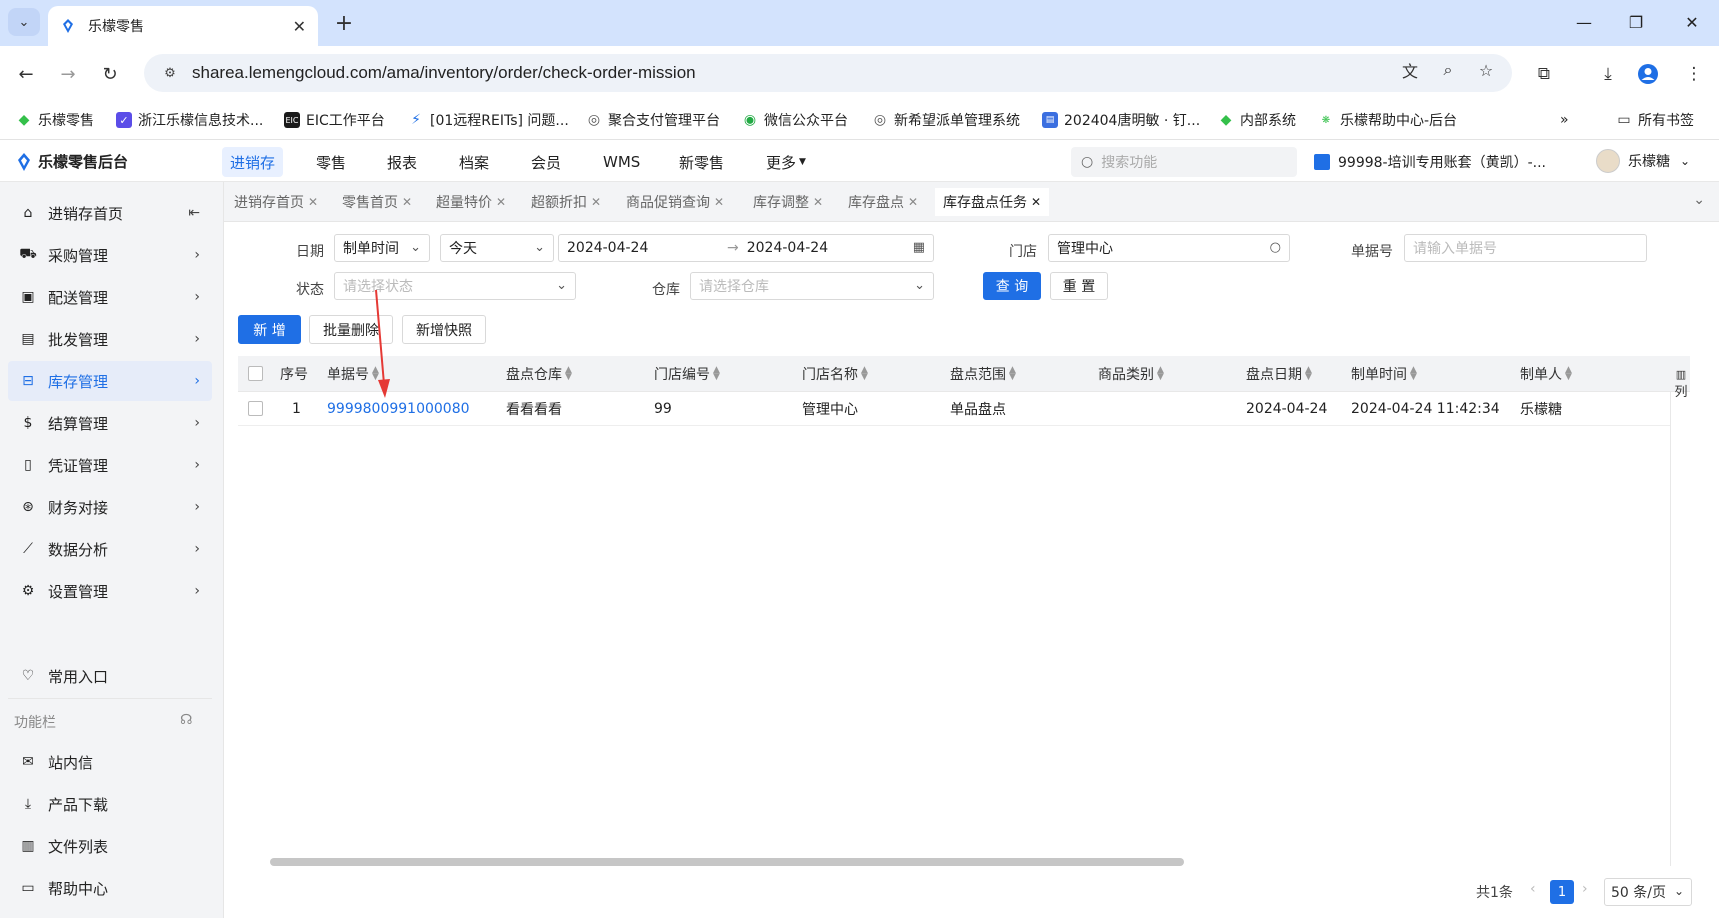 Image resolution: width=1719 pixels, height=918 pixels. What do you see at coordinates (331, 162) in the screenshot?
I see `topnav-retail: 零售` at bounding box center [331, 162].